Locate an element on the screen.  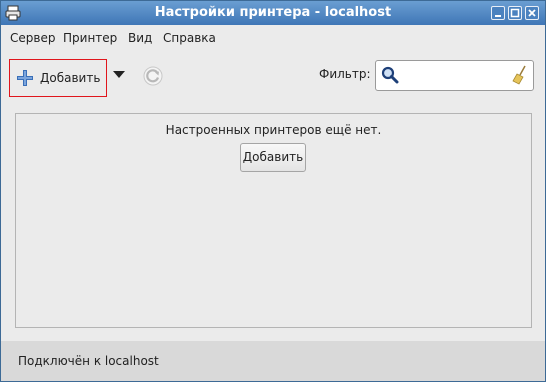
menu-help: Справка is located at coordinates (189, 38).